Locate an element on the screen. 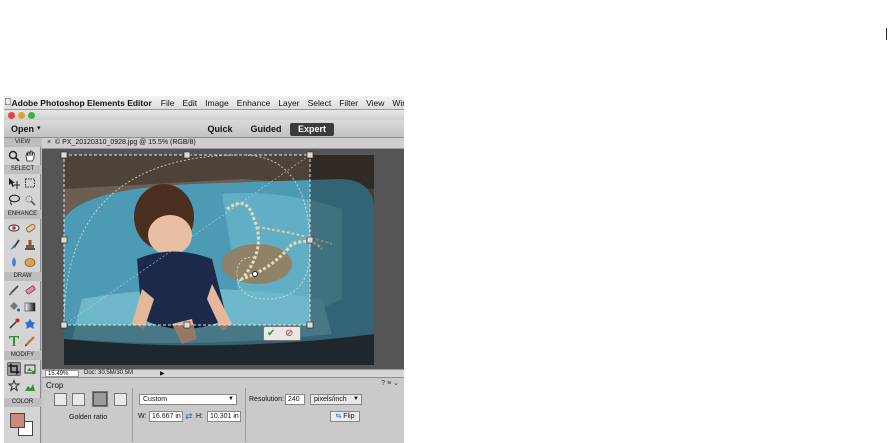 This screenshot has height=443, width=892. minimize-window-button is located at coordinates (21, 115).